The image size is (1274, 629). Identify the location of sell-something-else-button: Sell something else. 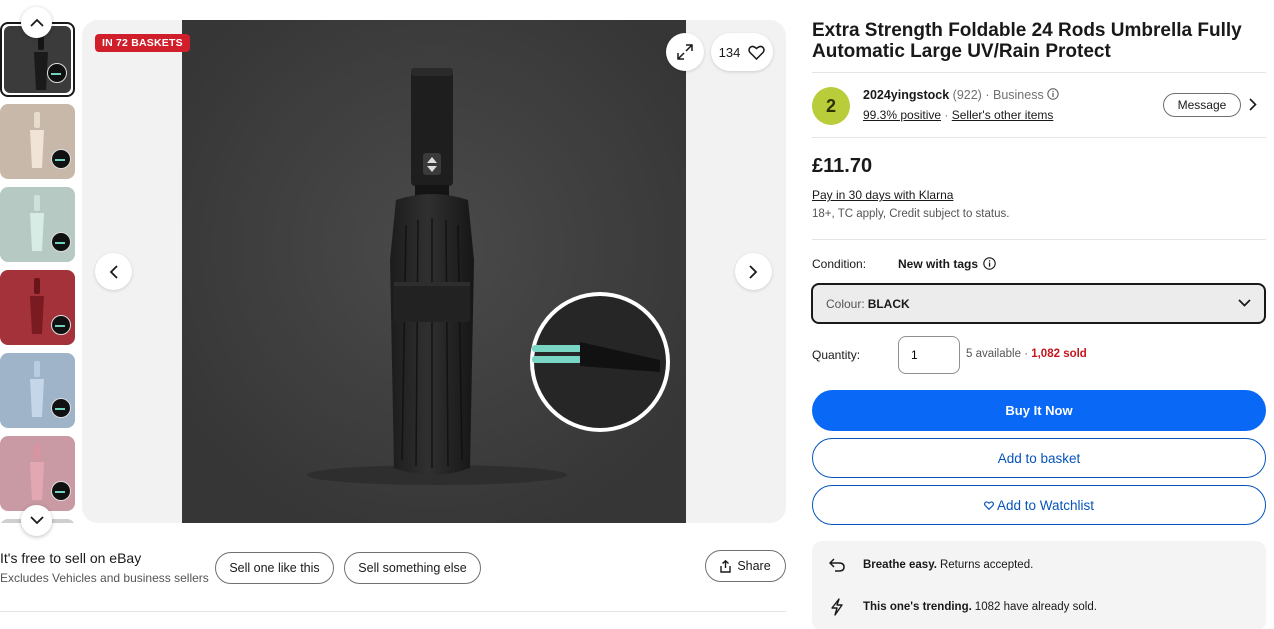
(412, 568).